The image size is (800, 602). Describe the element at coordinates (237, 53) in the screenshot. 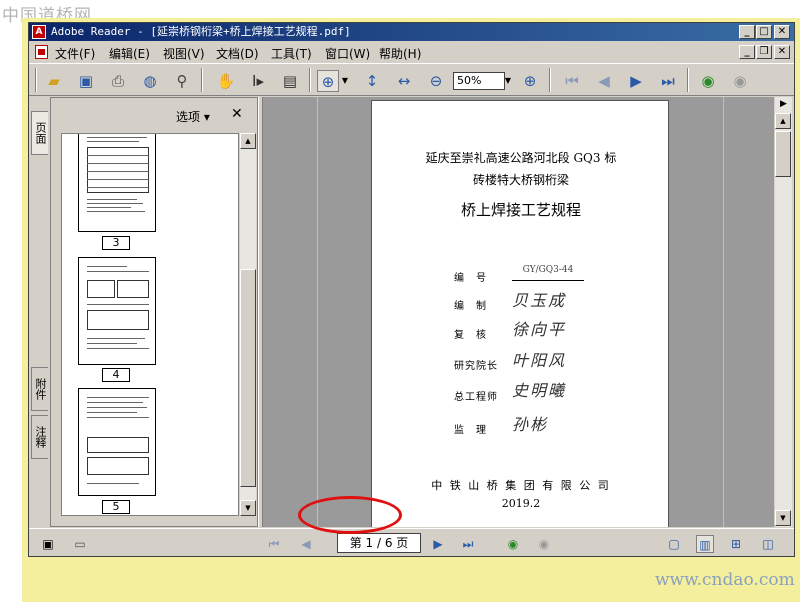

I see `menu-document: 文档(D)` at that location.